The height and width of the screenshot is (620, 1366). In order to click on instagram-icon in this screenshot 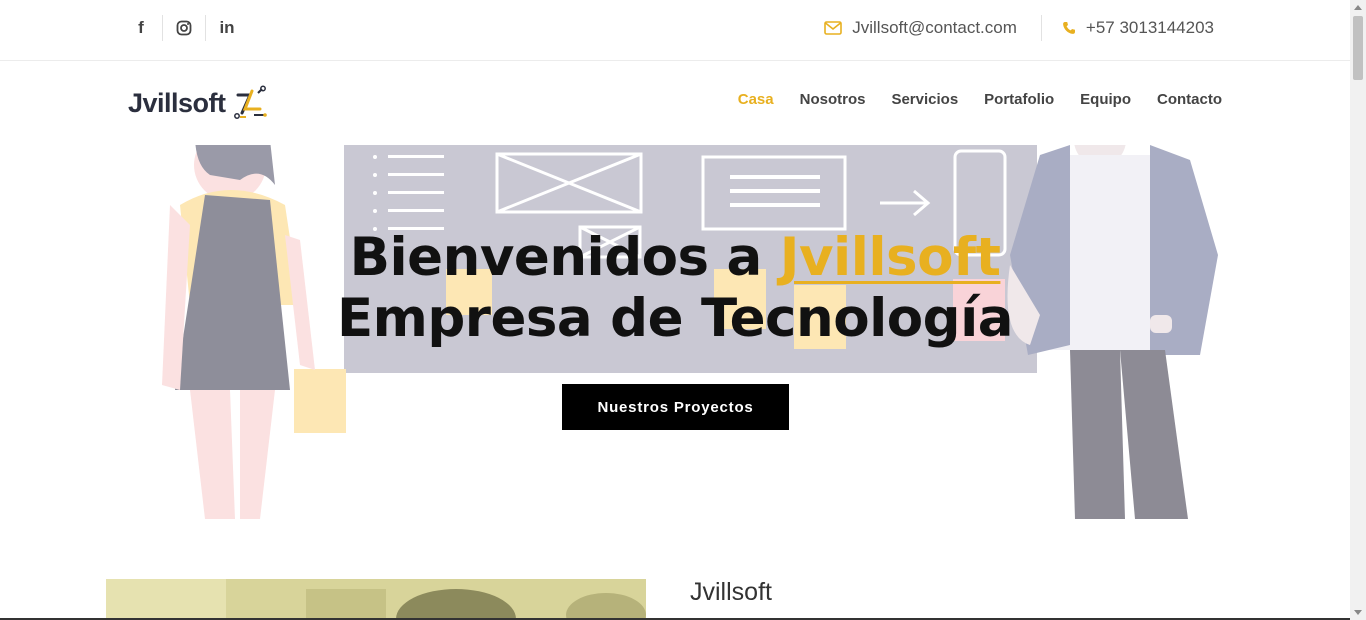, I will do `click(184, 28)`.